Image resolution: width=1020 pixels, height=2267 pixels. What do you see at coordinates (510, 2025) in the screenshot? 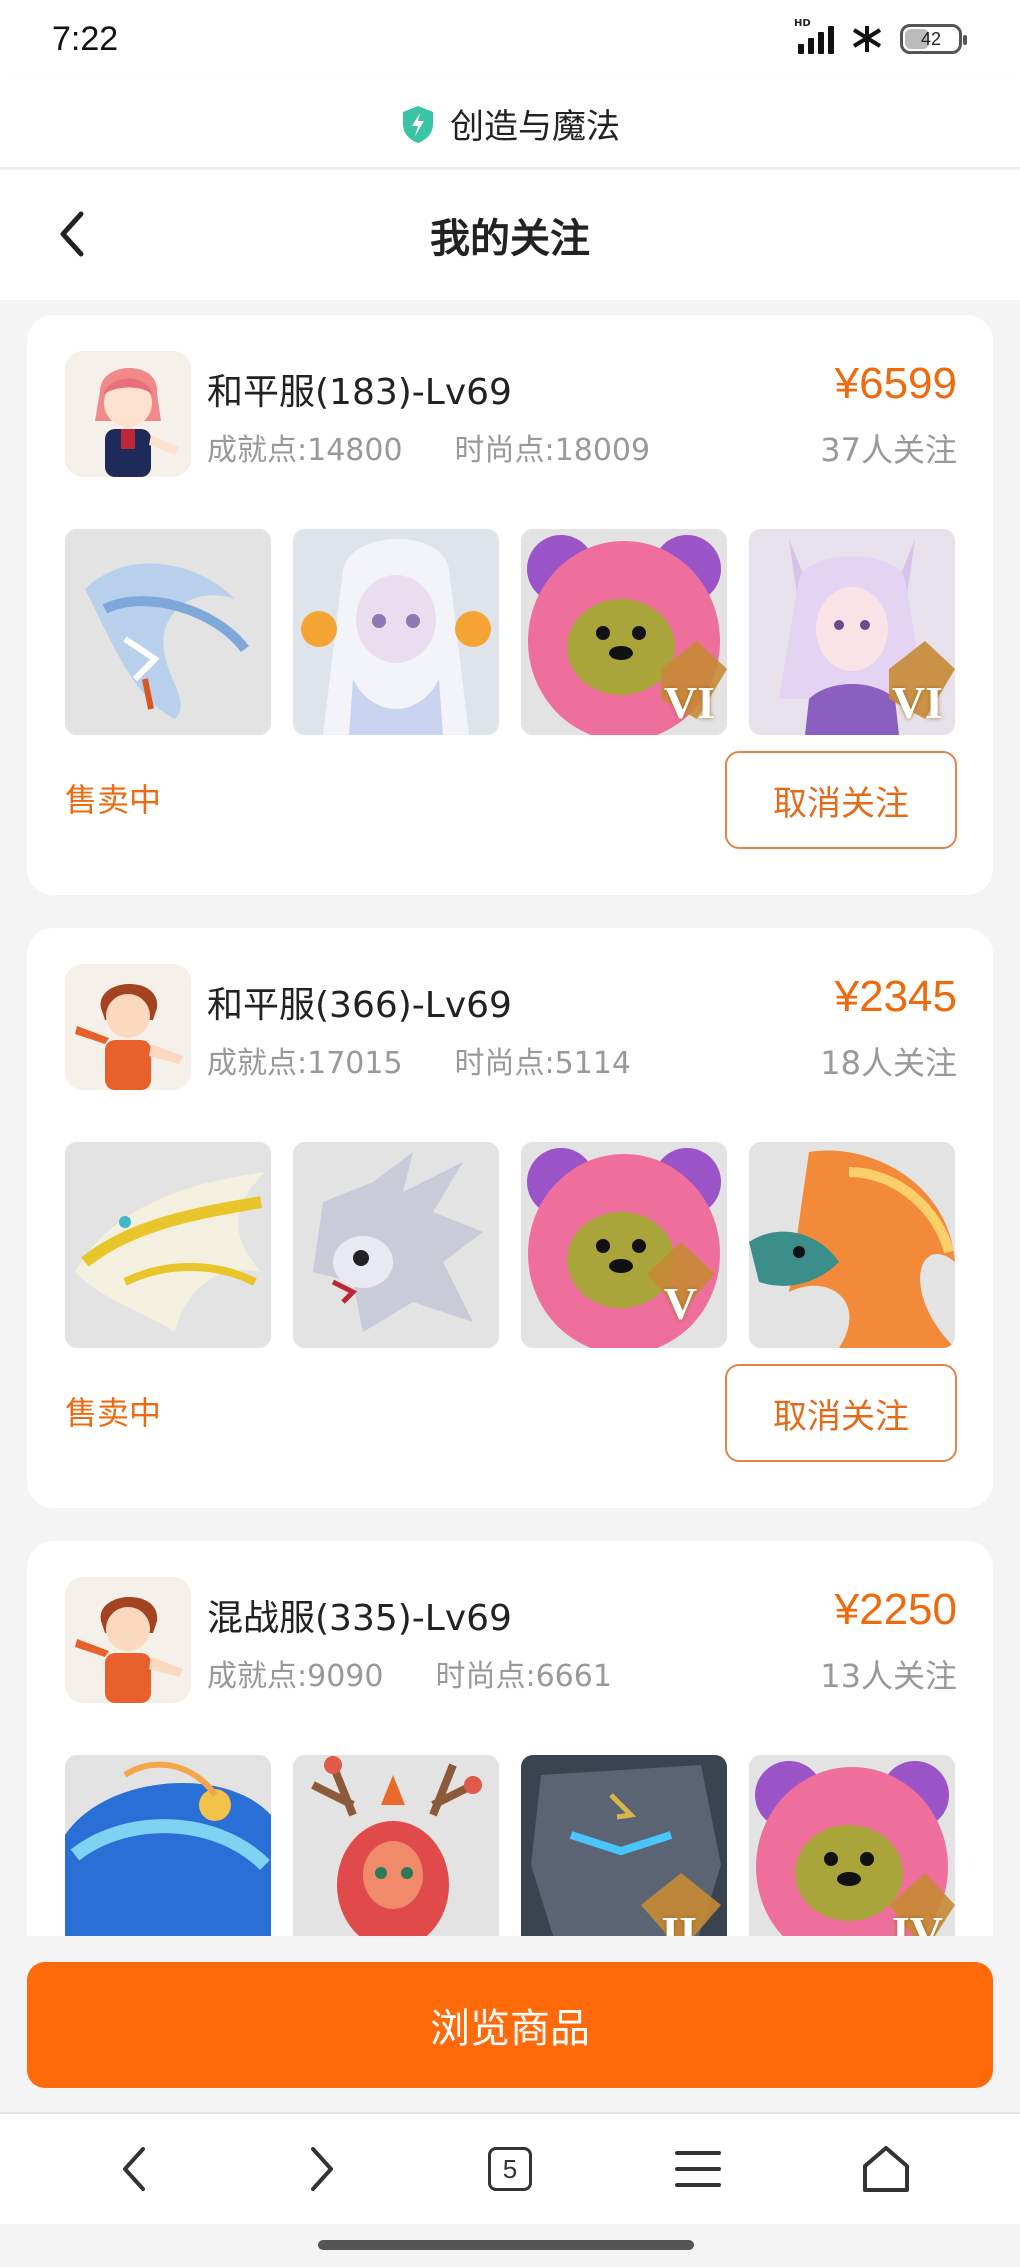
I see `browse-products-button: 浏览商品` at bounding box center [510, 2025].